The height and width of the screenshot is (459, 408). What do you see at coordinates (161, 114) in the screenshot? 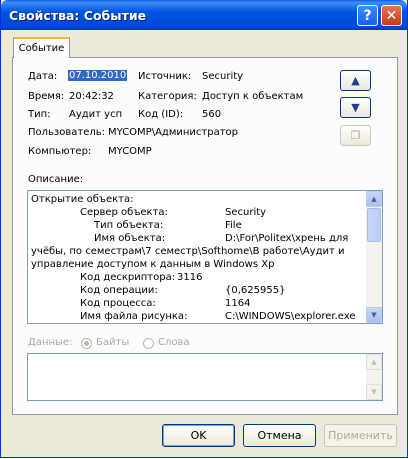
I see `event-id-label: Код (ID):` at bounding box center [161, 114].